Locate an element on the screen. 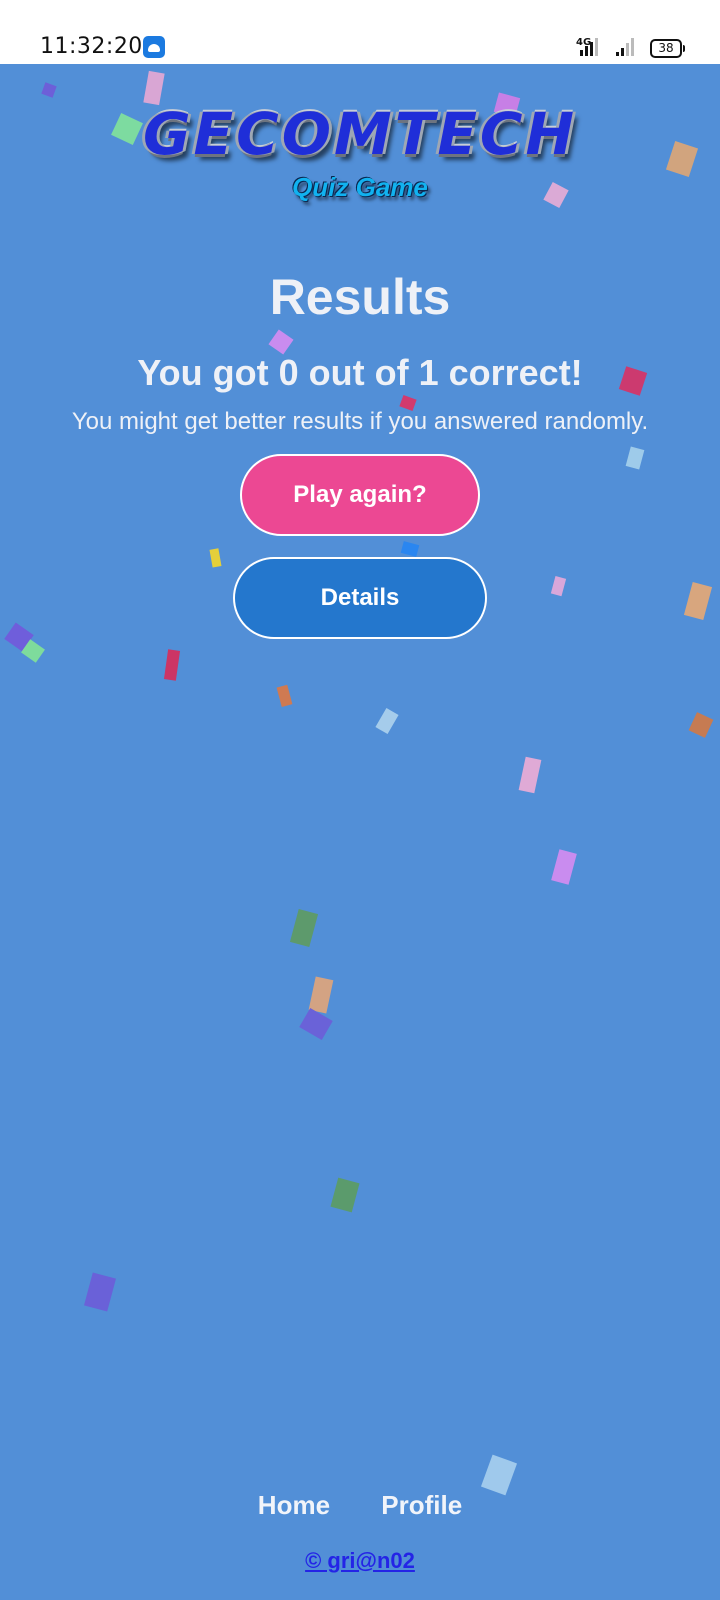 Image resolution: width=720 pixels, height=1600 pixels. signal-strength-icon-sim2 is located at coordinates (629, 47).